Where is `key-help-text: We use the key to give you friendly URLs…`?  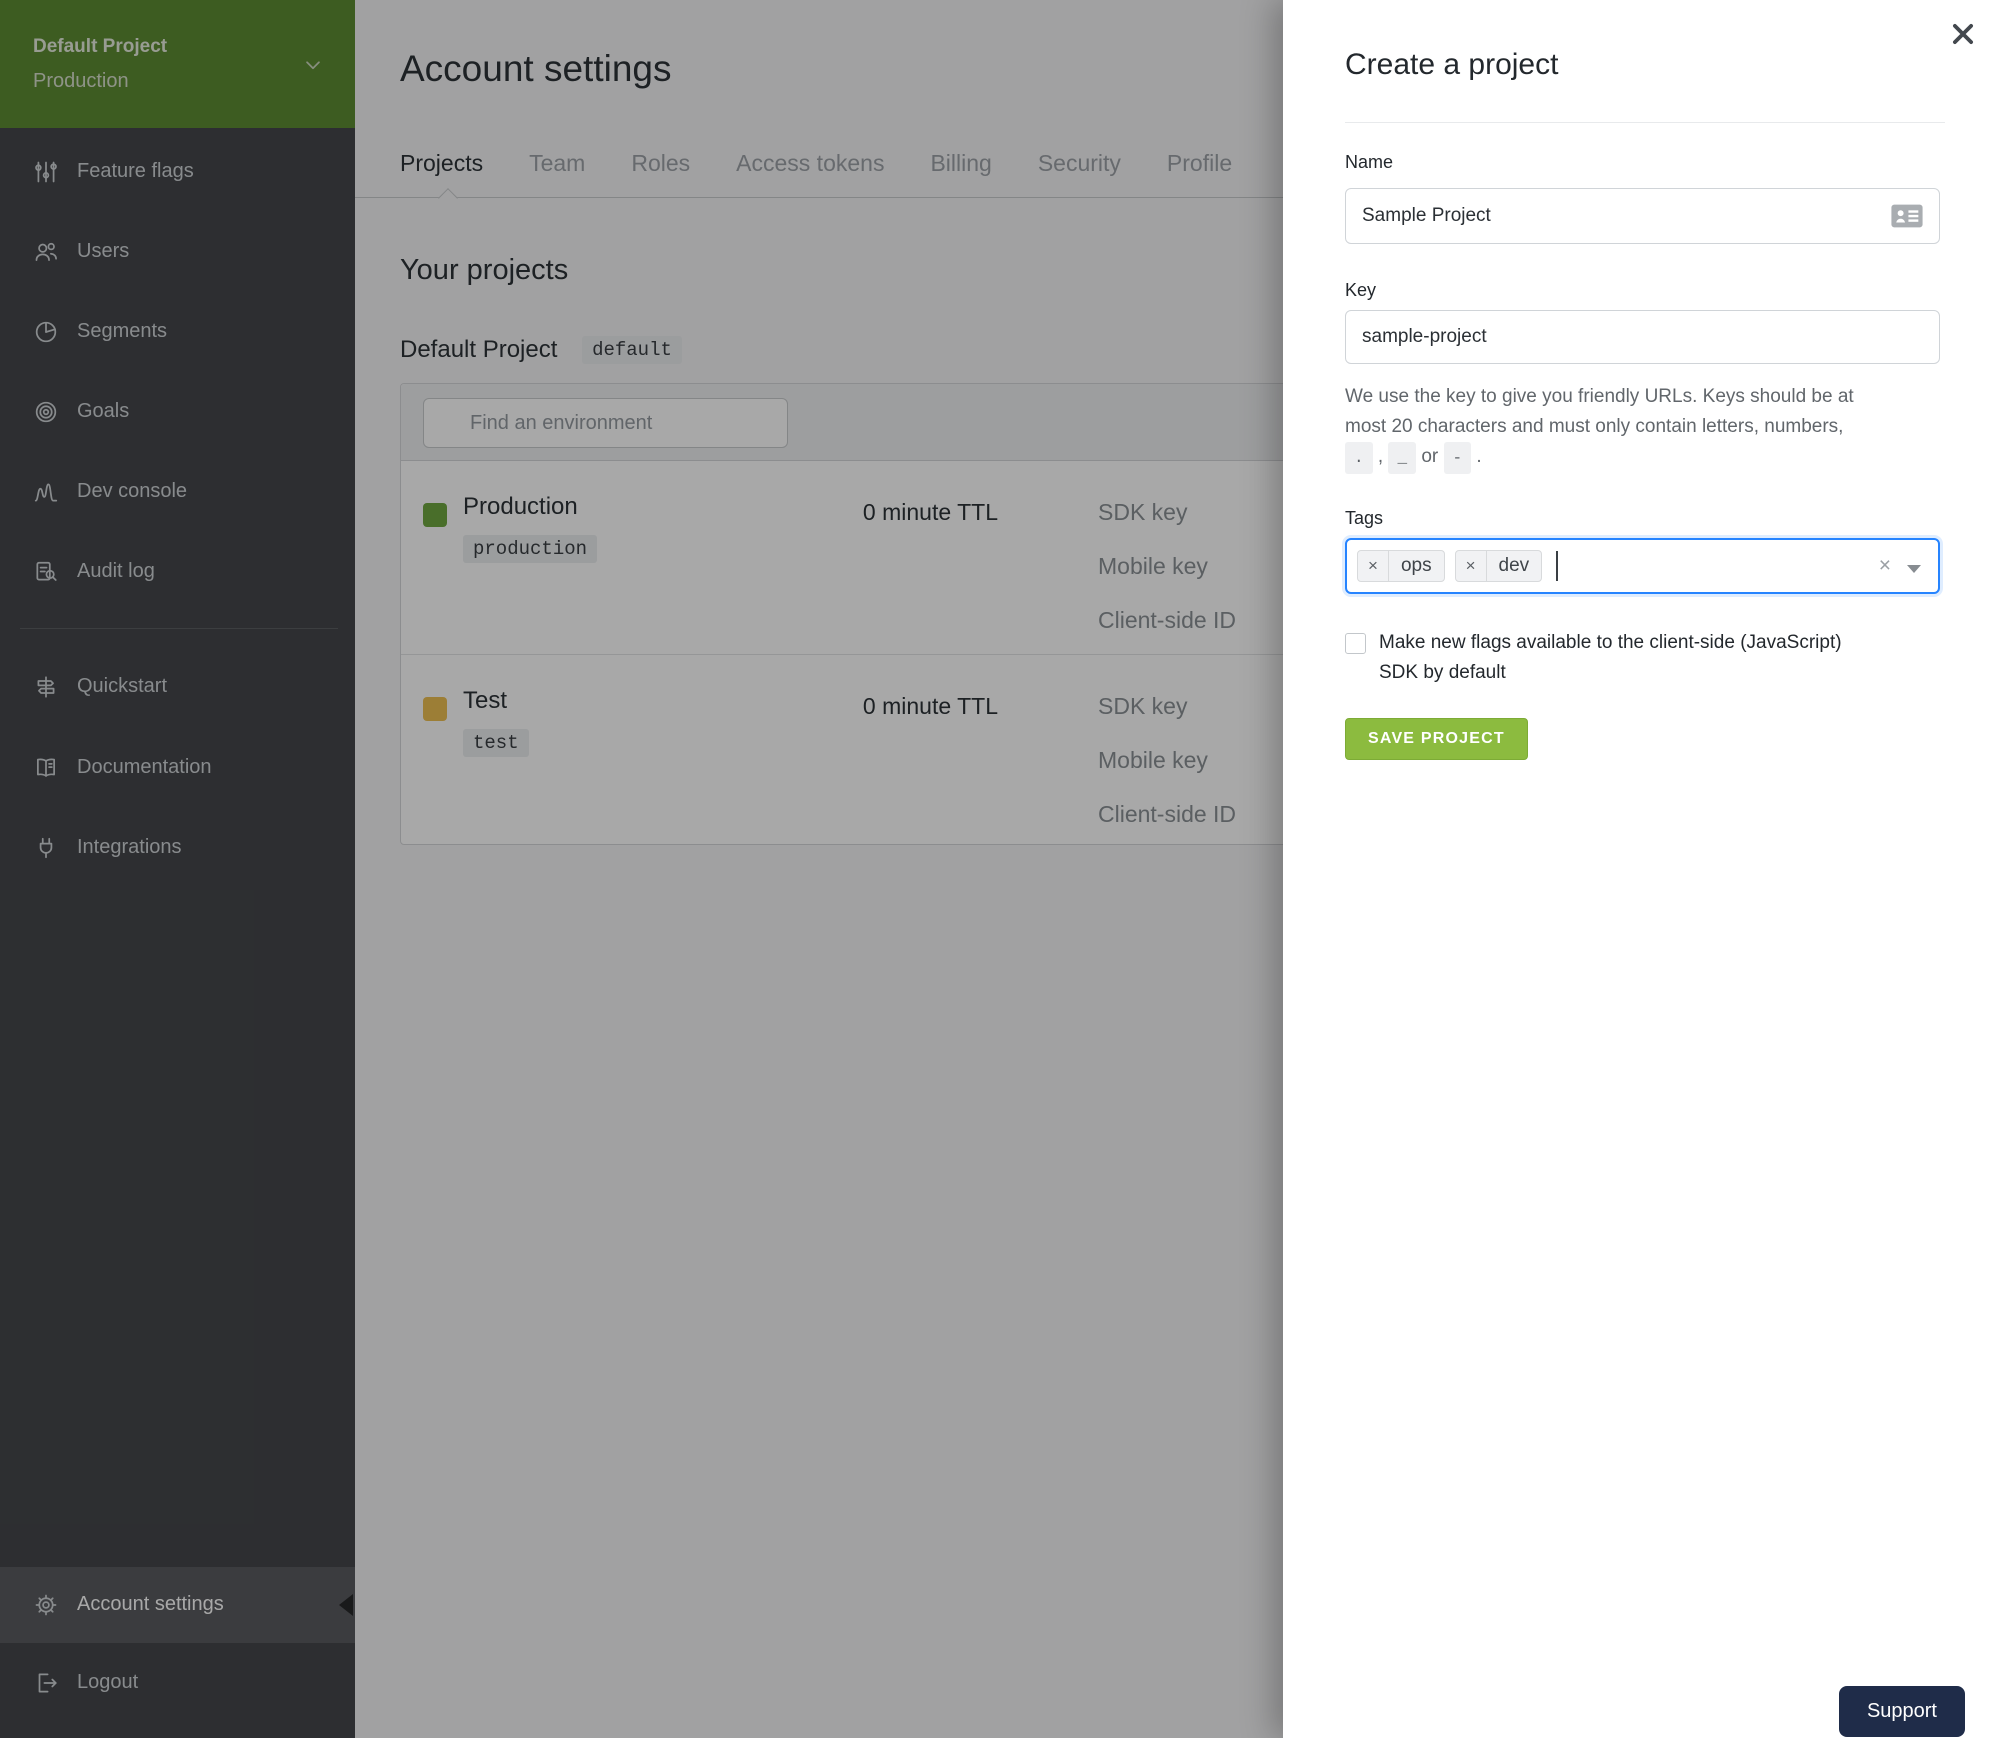 key-help-text: We use the key to give you friendly URLs… is located at coordinates (1645, 428).